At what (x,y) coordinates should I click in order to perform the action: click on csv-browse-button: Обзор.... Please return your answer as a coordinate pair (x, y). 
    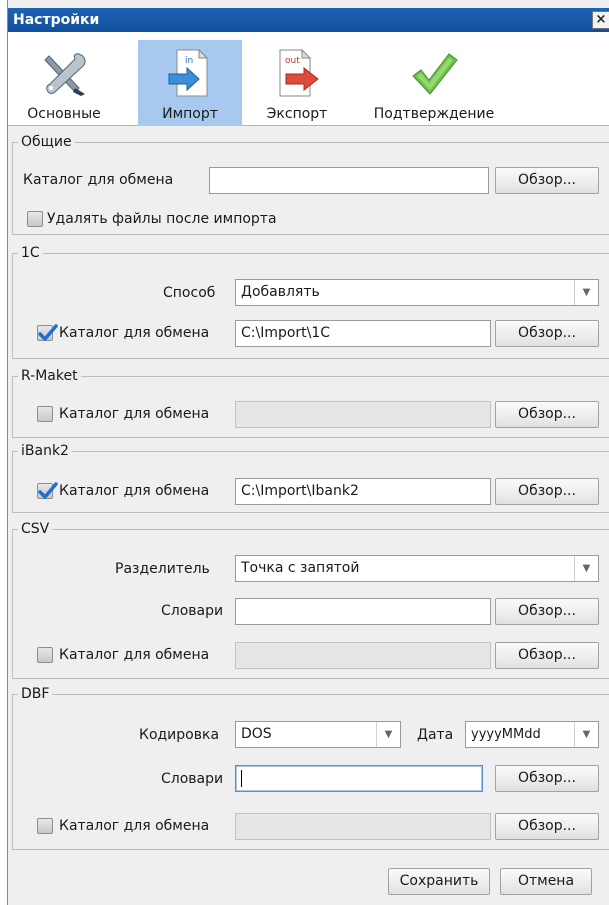
    Looking at the image, I should click on (547, 655).